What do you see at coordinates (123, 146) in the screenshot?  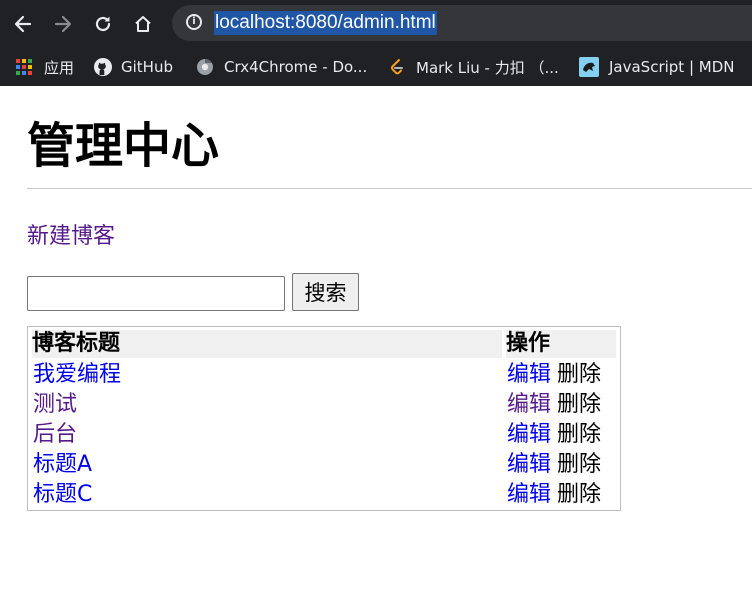 I see `page-title: 管理中心` at bounding box center [123, 146].